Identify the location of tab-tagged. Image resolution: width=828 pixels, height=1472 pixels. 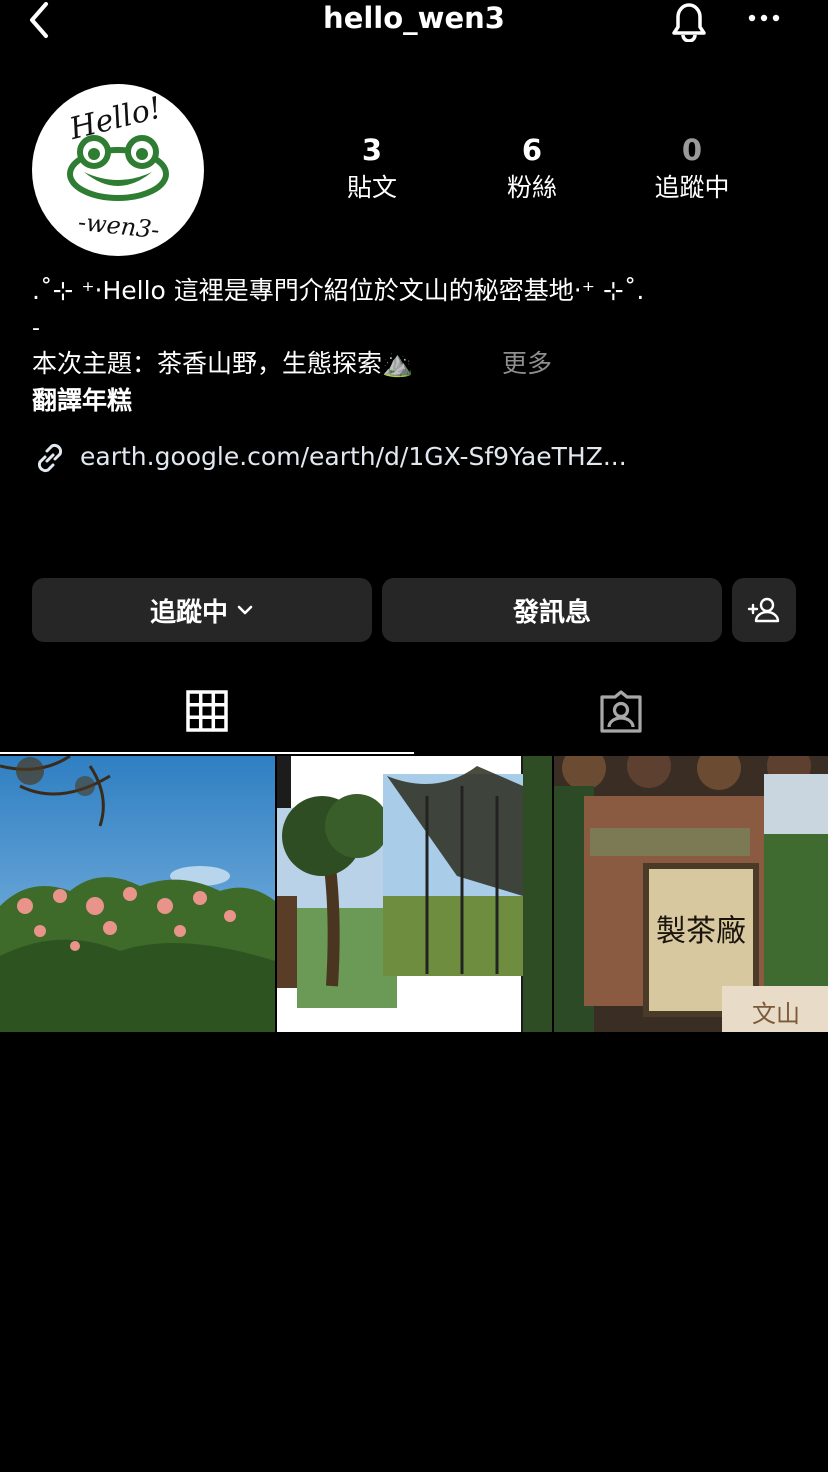
(621, 712).